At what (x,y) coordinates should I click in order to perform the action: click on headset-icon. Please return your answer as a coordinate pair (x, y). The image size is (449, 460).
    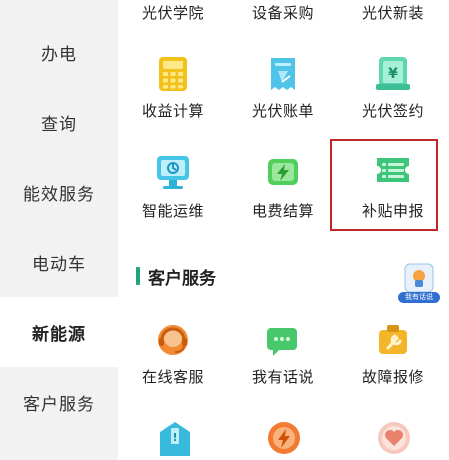
    Looking at the image, I should click on (173, 340).